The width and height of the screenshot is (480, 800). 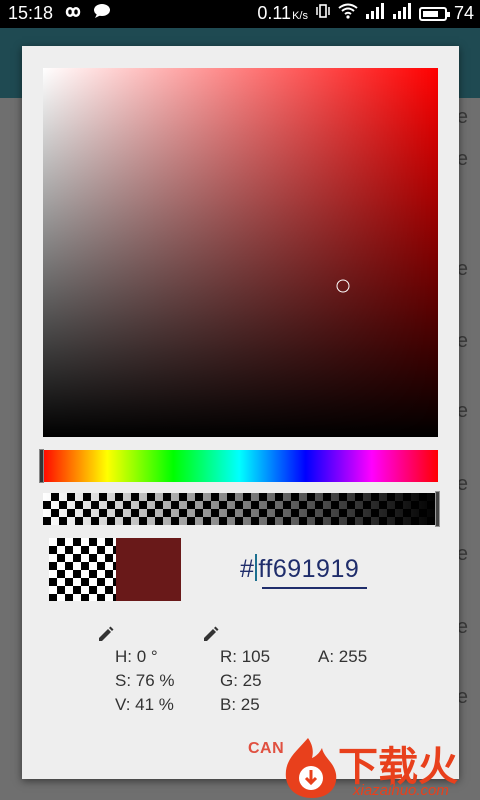 What do you see at coordinates (31, 13) in the screenshot?
I see `status-time: 15:18` at bounding box center [31, 13].